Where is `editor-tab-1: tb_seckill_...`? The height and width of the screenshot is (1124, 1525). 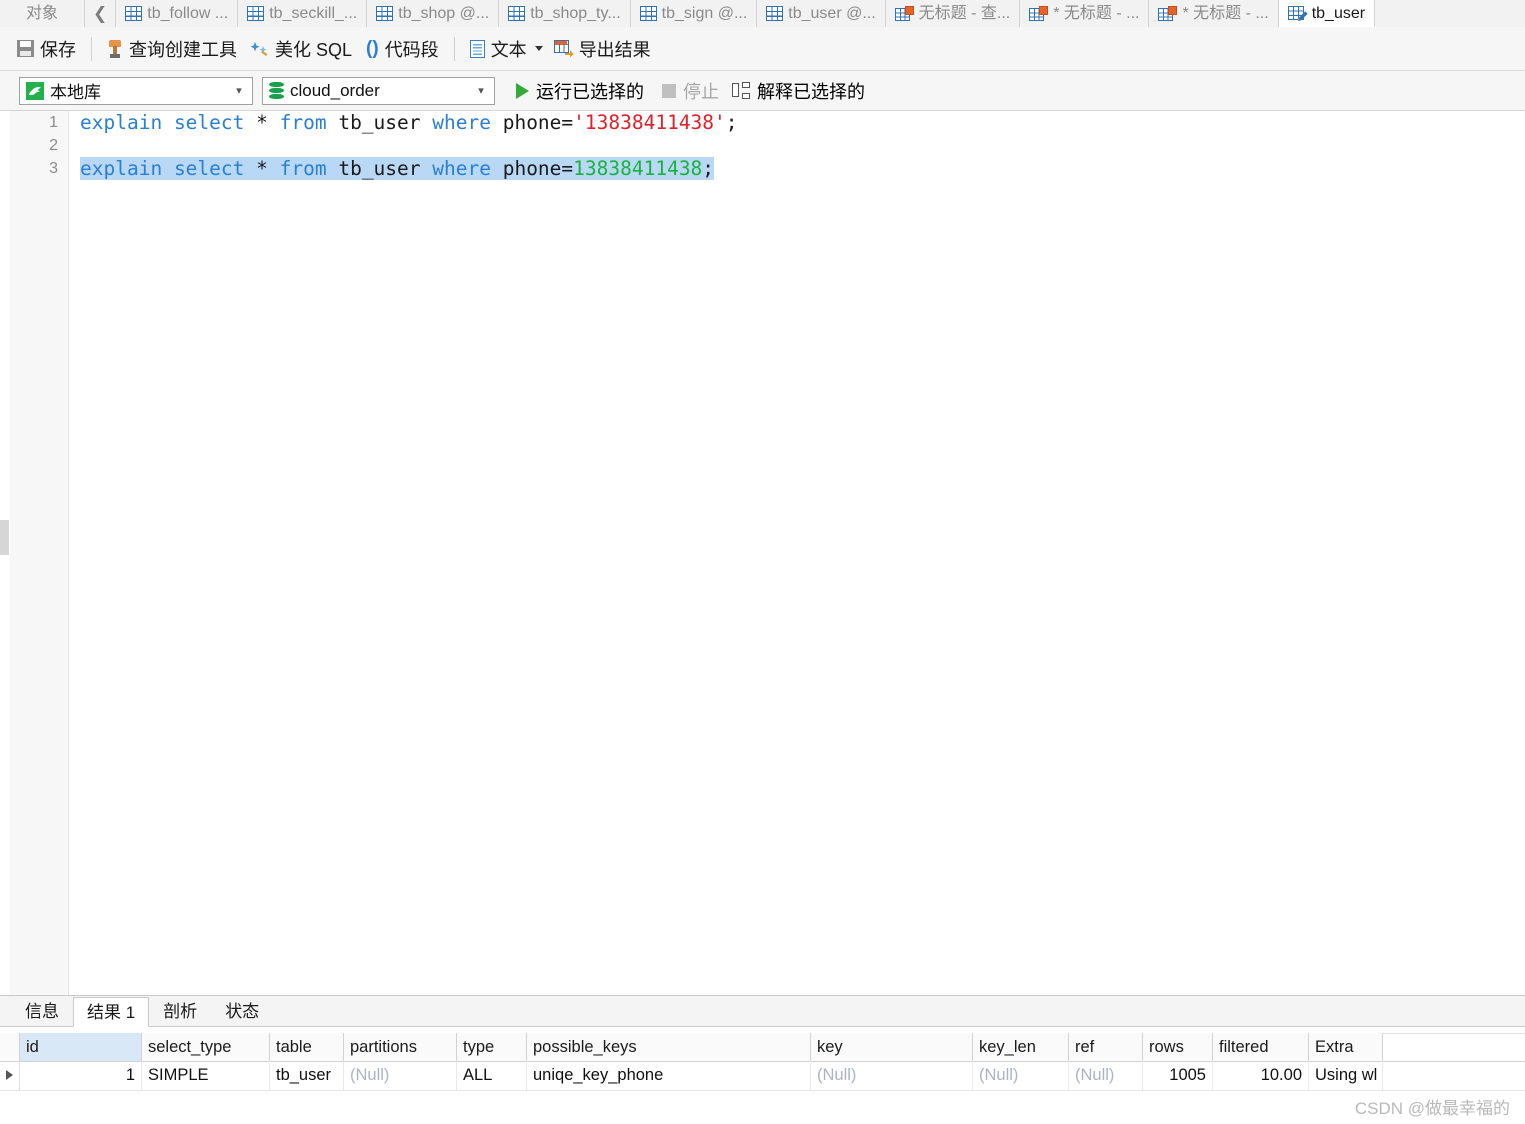
editor-tab-1: tb_seckill_... is located at coordinates (303, 13).